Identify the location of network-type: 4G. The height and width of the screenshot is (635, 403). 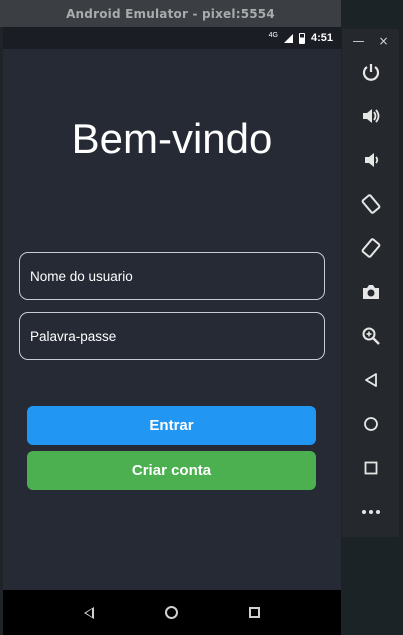
(273, 35).